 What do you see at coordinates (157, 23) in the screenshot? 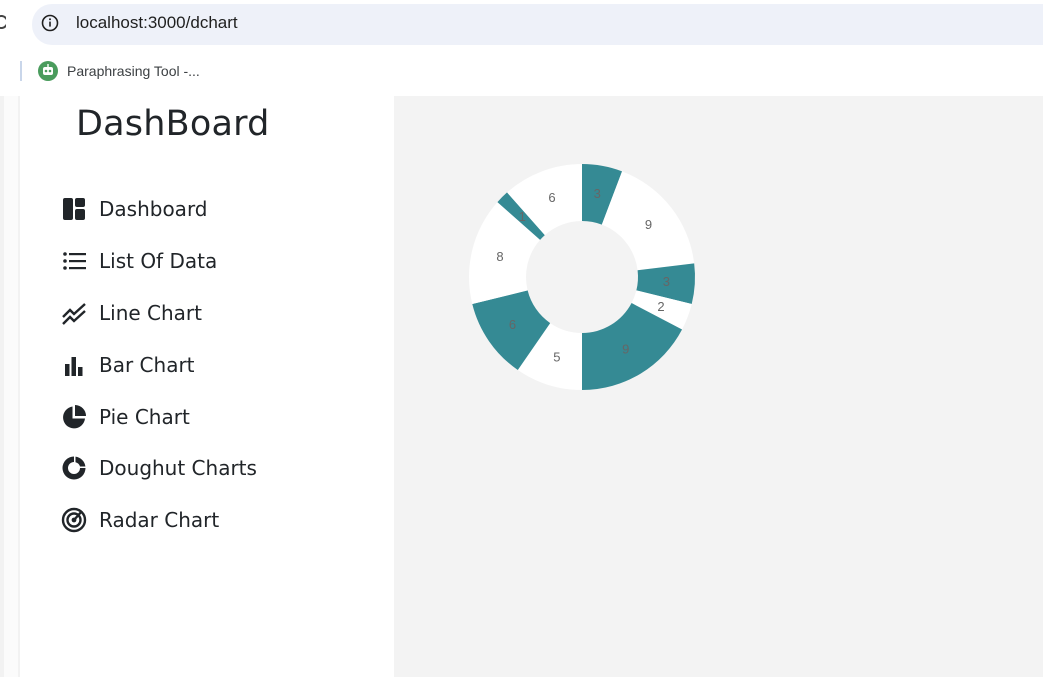
I see `url-text: localhost:3000/dchart` at bounding box center [157, 23].